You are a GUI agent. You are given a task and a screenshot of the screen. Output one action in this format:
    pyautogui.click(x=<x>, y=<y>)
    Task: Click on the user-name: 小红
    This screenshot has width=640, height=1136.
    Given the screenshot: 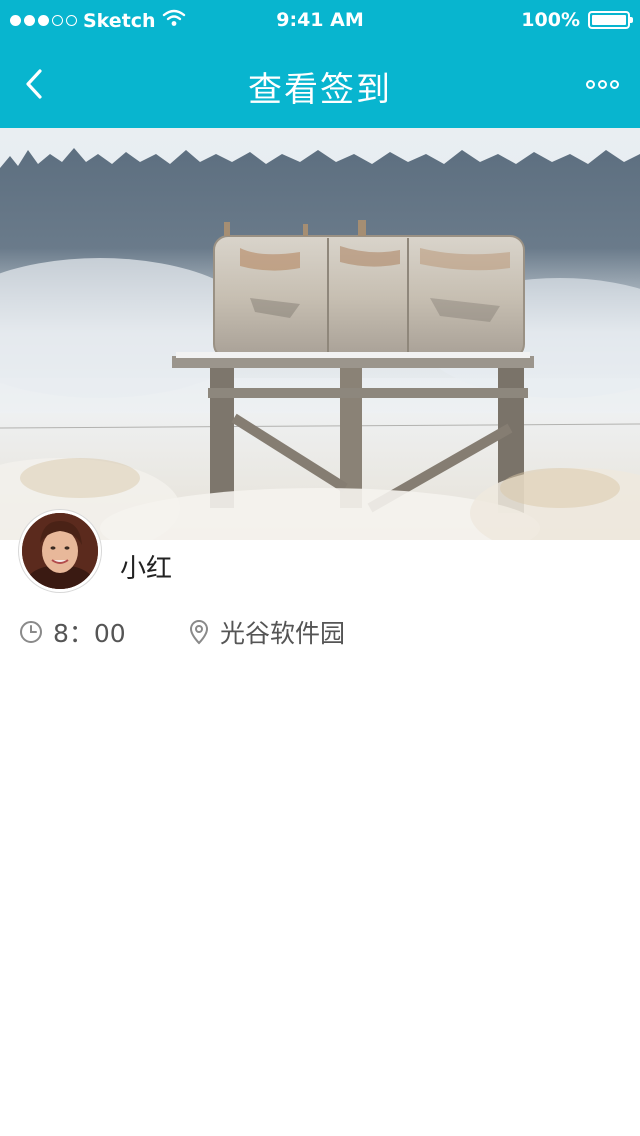 What is the action you would take?
    pyautogui.click(x=146, y=569)
    